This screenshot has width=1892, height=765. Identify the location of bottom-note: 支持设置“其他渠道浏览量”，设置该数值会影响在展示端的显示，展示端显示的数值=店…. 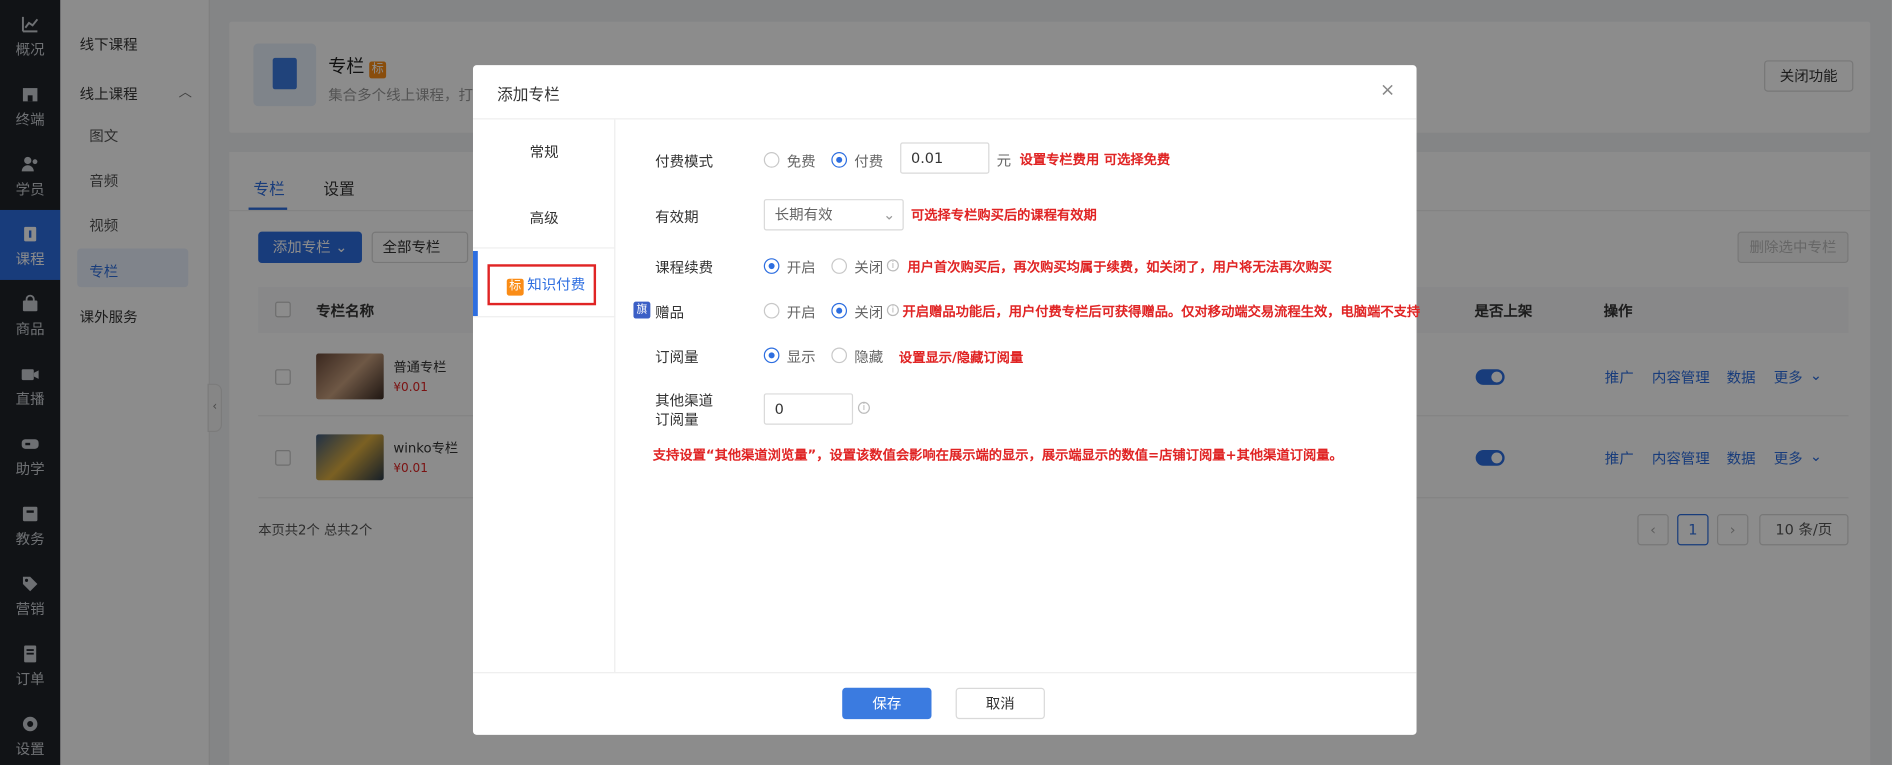
(997, 455).